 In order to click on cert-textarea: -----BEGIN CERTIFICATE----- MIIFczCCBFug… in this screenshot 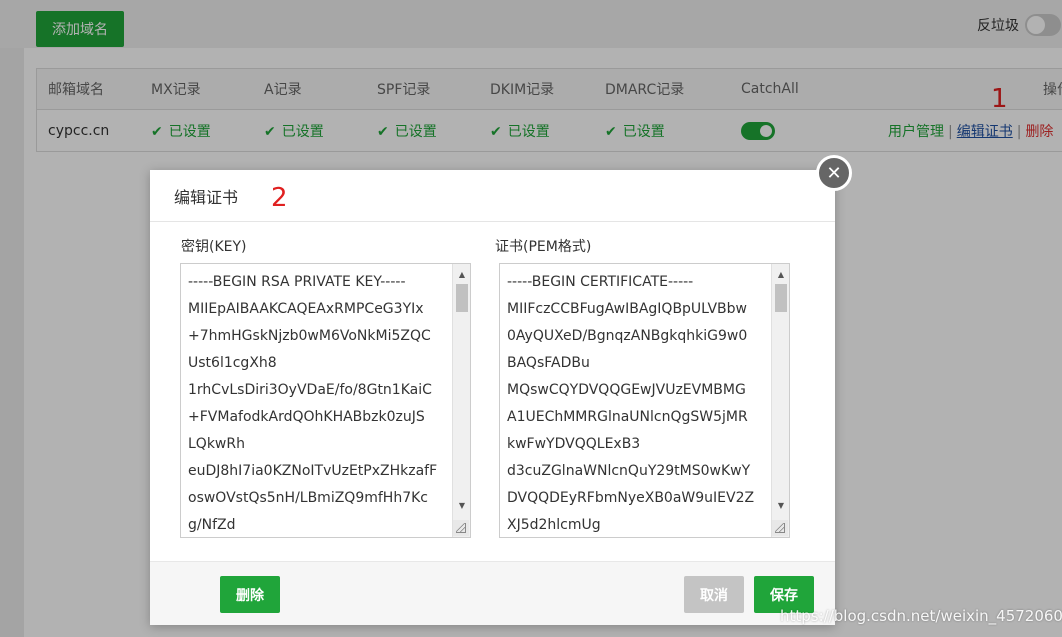, I will do `click(644, 400)`.